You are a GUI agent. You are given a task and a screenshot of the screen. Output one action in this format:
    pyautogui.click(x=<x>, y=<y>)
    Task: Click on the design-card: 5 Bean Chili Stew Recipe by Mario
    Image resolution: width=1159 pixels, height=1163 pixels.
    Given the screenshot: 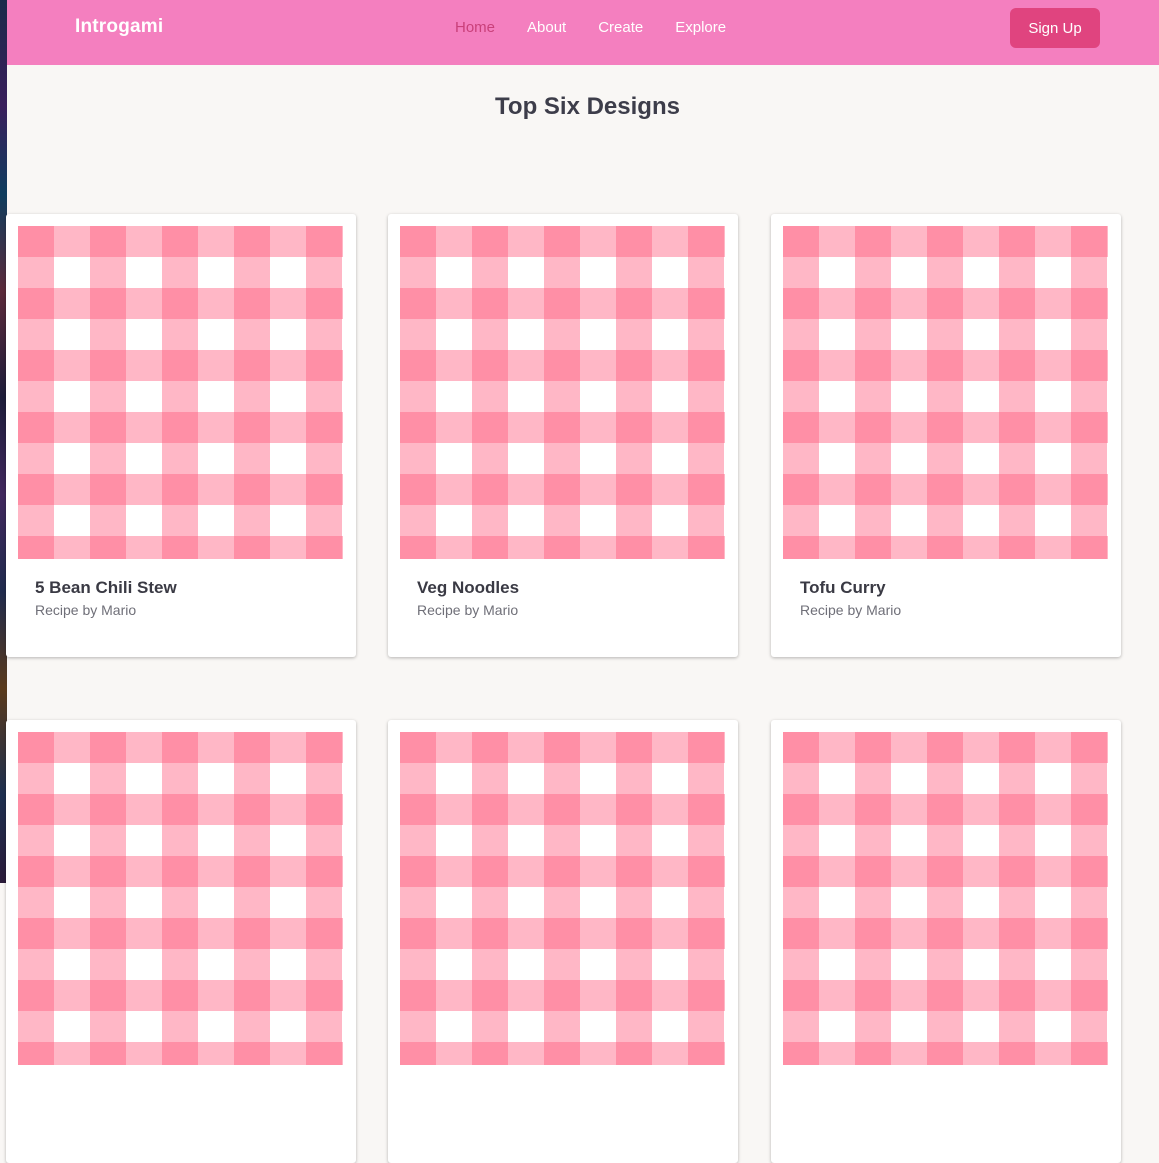 What is the action you would take?
    pyautogui.click(x=181, y=435)
    